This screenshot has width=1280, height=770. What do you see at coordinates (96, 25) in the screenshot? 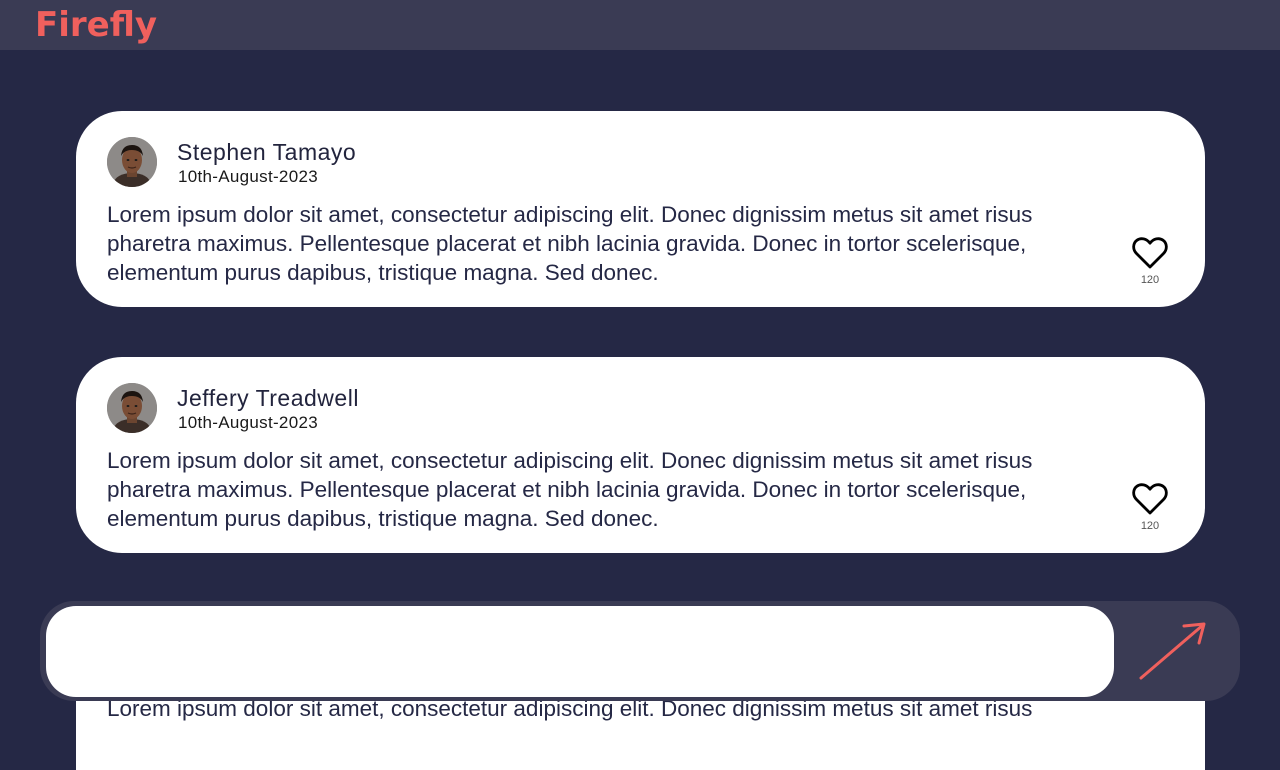
I see `brand-logo: Firefly` at bounding box center [96, 25].